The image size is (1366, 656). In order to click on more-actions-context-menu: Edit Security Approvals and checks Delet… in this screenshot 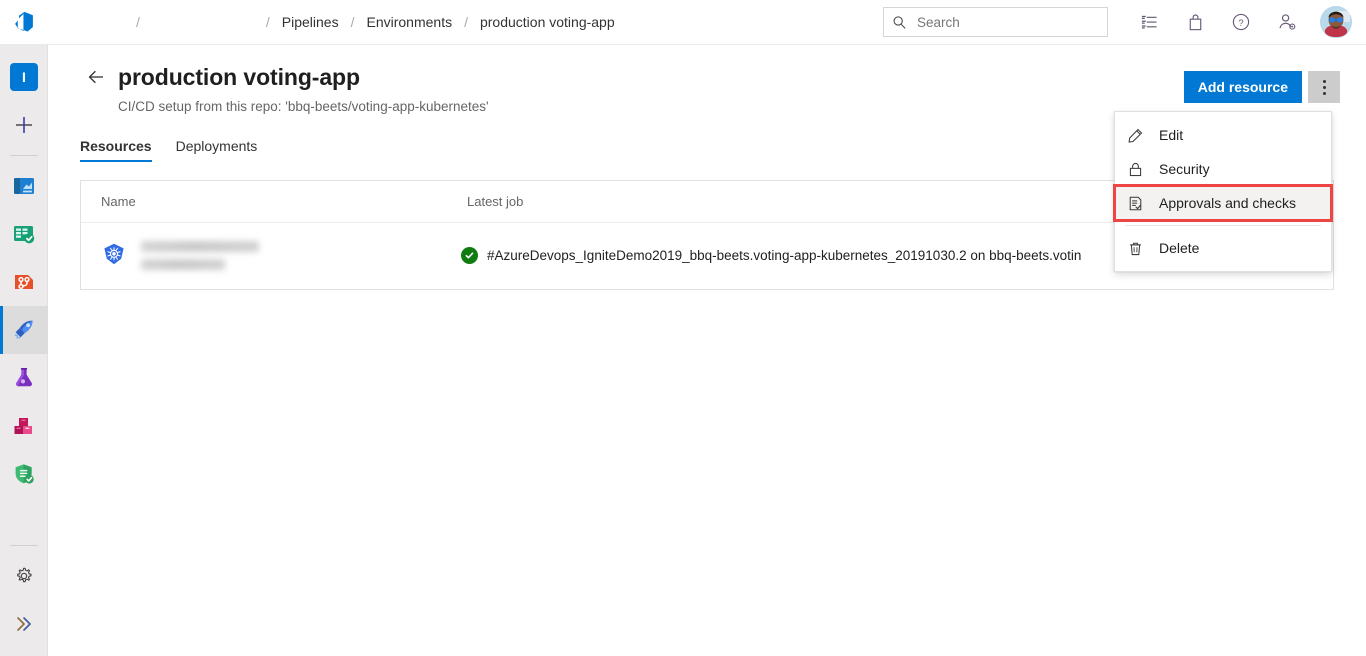, I will do `click(1223, 191)`.